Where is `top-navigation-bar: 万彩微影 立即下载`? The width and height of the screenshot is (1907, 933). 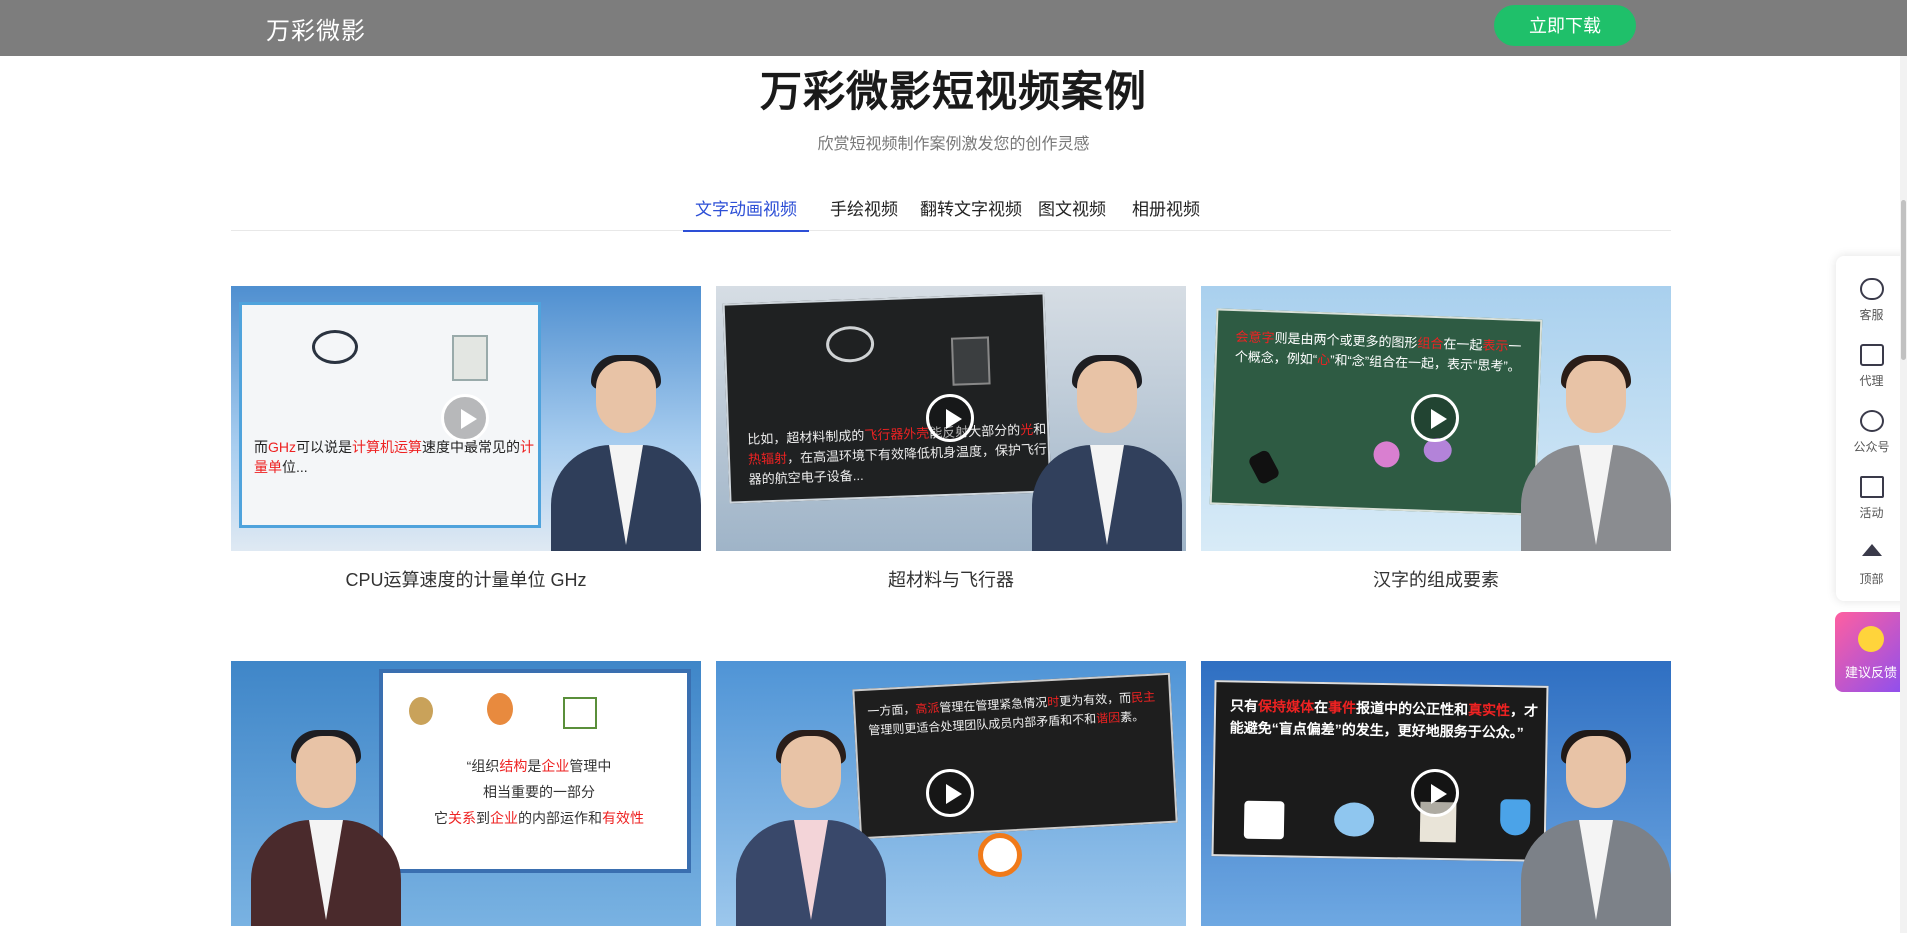
top-navigation-bar: 万彩微影 立即下载 is located at coordinates (953, 28).